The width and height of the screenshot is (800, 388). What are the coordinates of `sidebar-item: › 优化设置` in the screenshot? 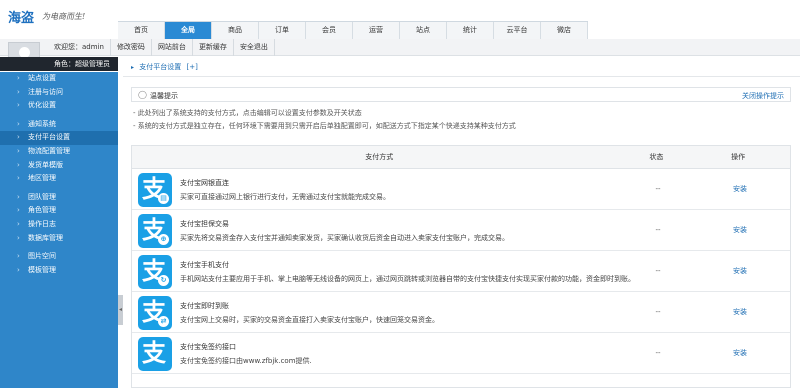 It's located at (59, 106).